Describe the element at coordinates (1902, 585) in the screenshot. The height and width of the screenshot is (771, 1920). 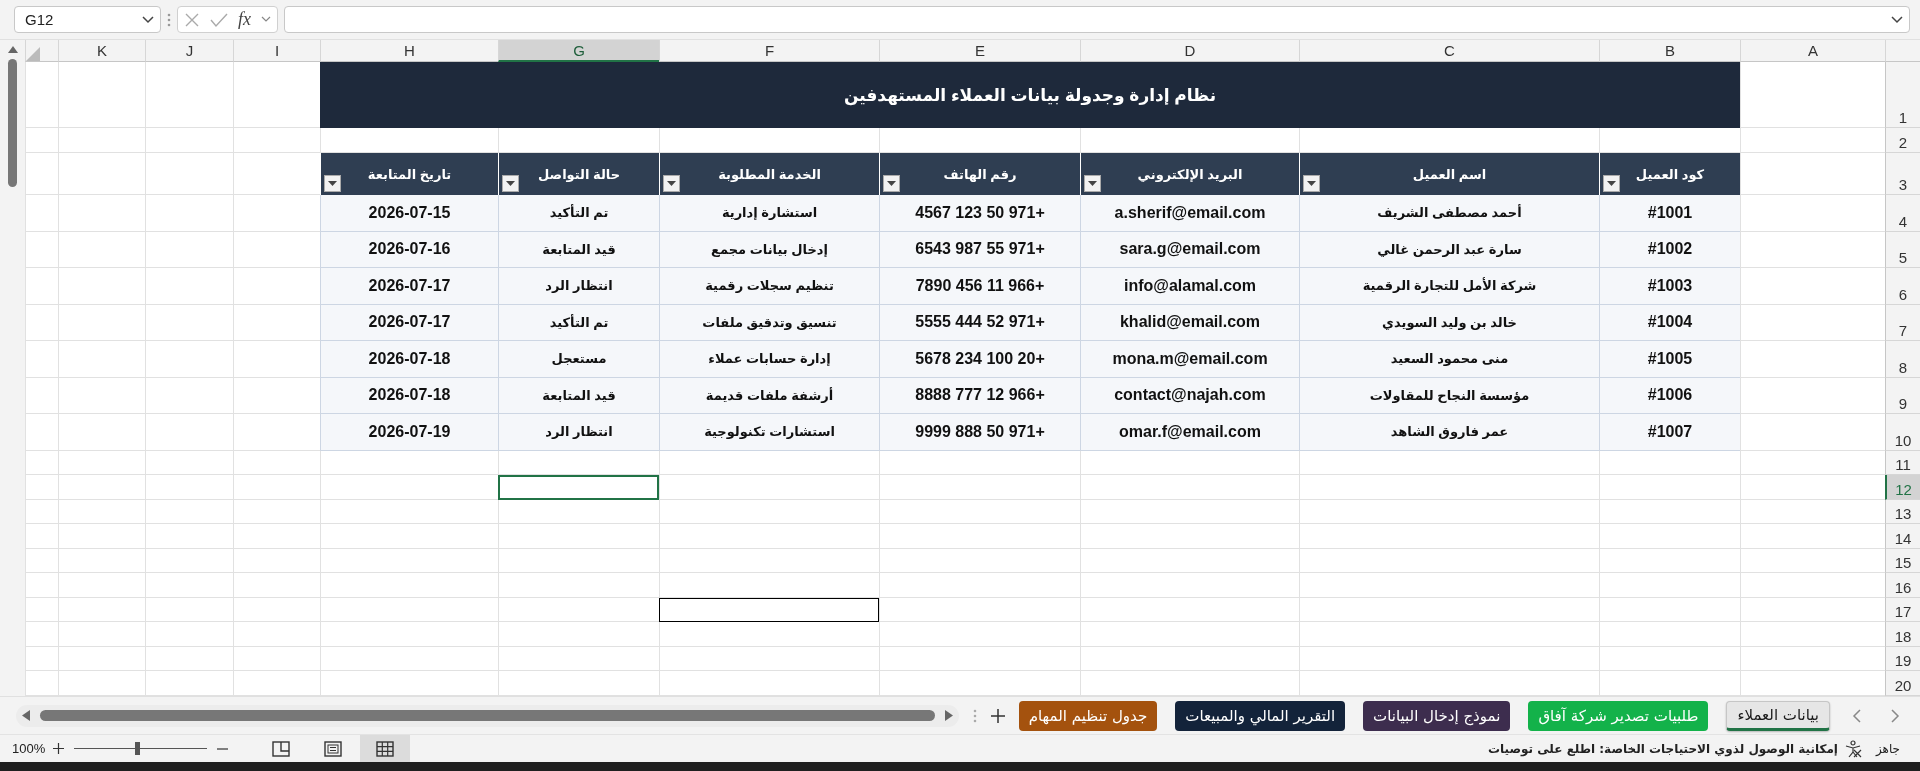
I see `row-header: 16` at that location.